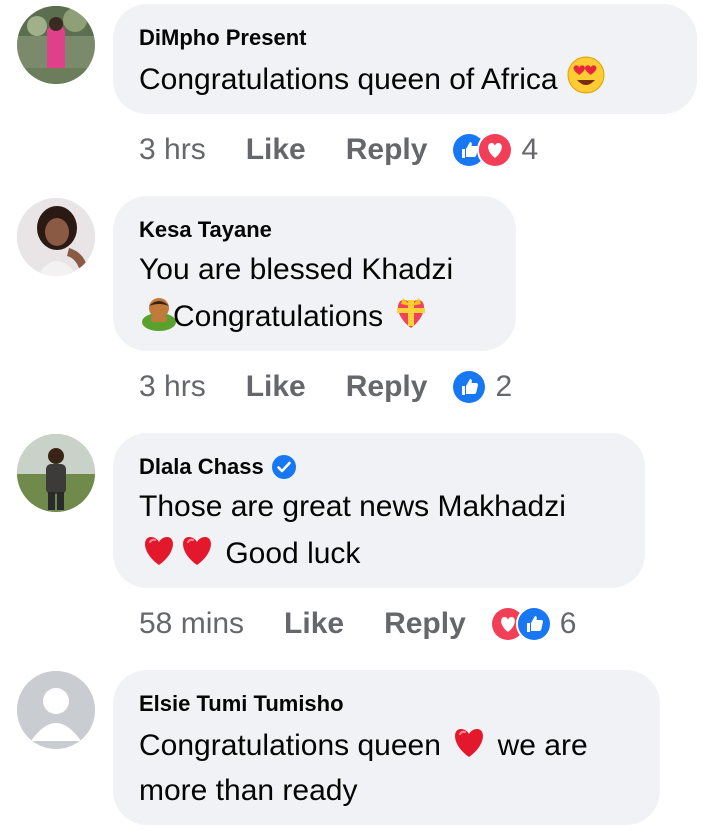 The height and width of the screenshot is (831, 720). I want to click on author-name: Elsie Tumi Tumisho, so click(386, 704).